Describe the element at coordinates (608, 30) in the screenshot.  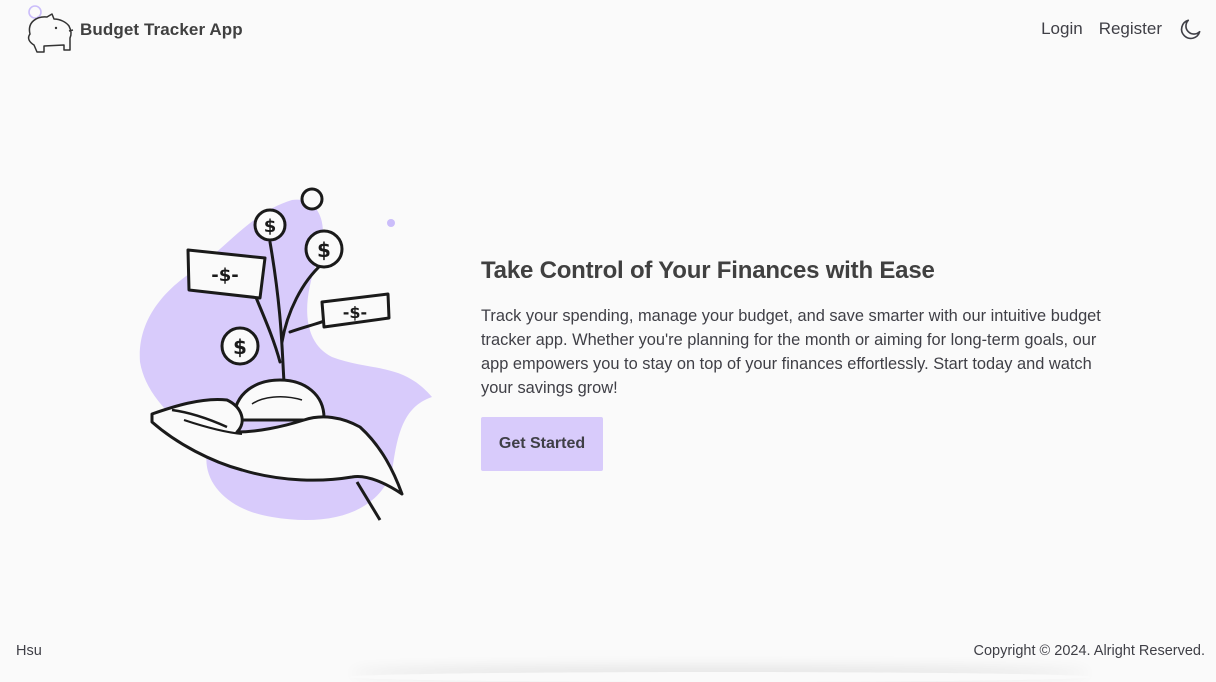
I see `navbar: Budget Tracker App Login Register` at that location.